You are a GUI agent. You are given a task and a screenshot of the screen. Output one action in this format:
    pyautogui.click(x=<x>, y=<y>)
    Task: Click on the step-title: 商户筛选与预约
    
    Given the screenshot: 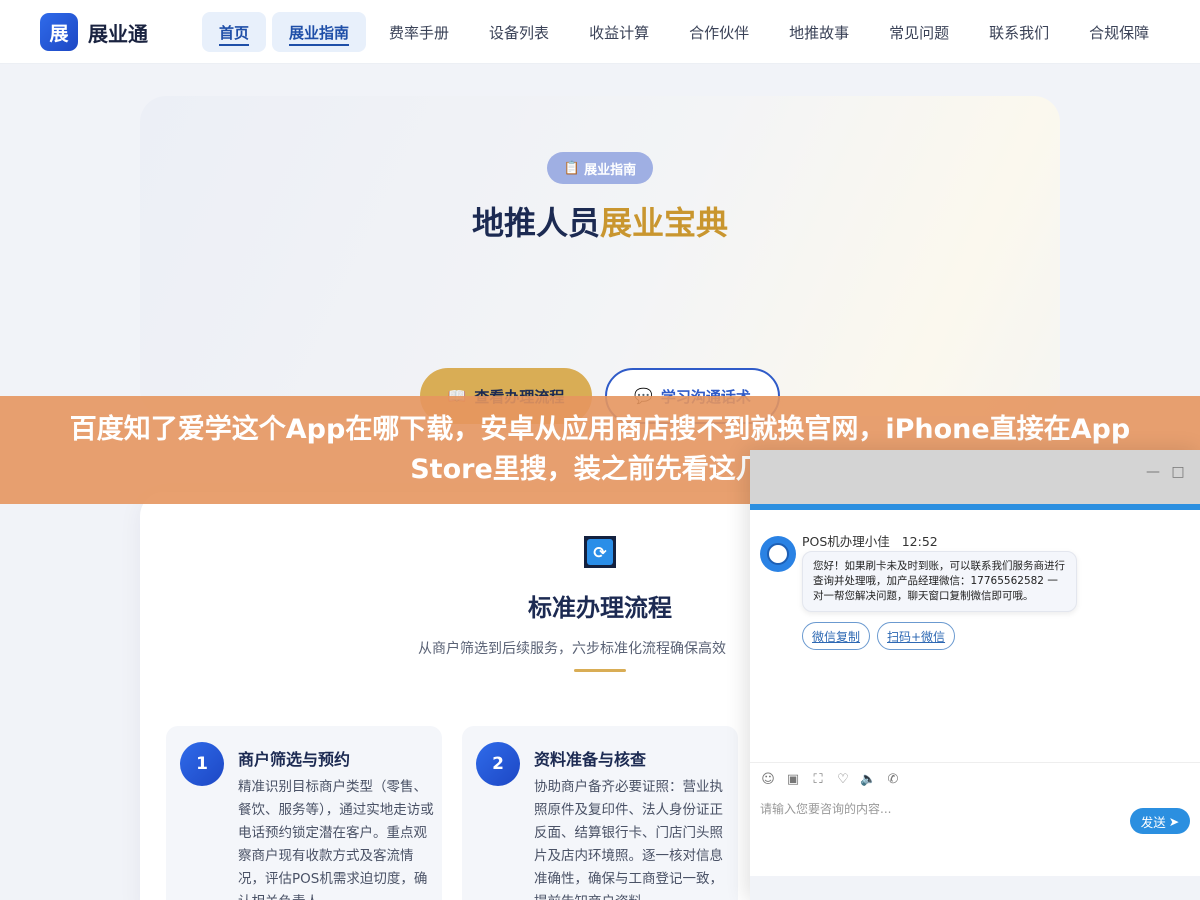 What is the action you would take?
    pyautogui.click(x=294, y=759)
    